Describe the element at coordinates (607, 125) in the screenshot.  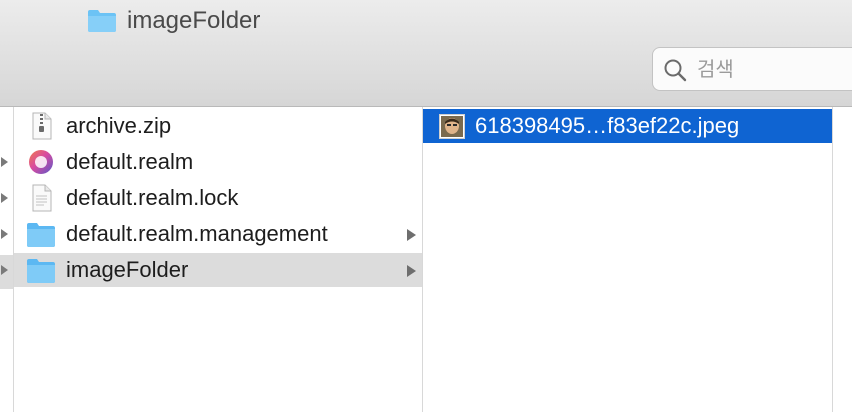
I see `list-item-label: 618398495…f83ef22c.jpeg` at that location.